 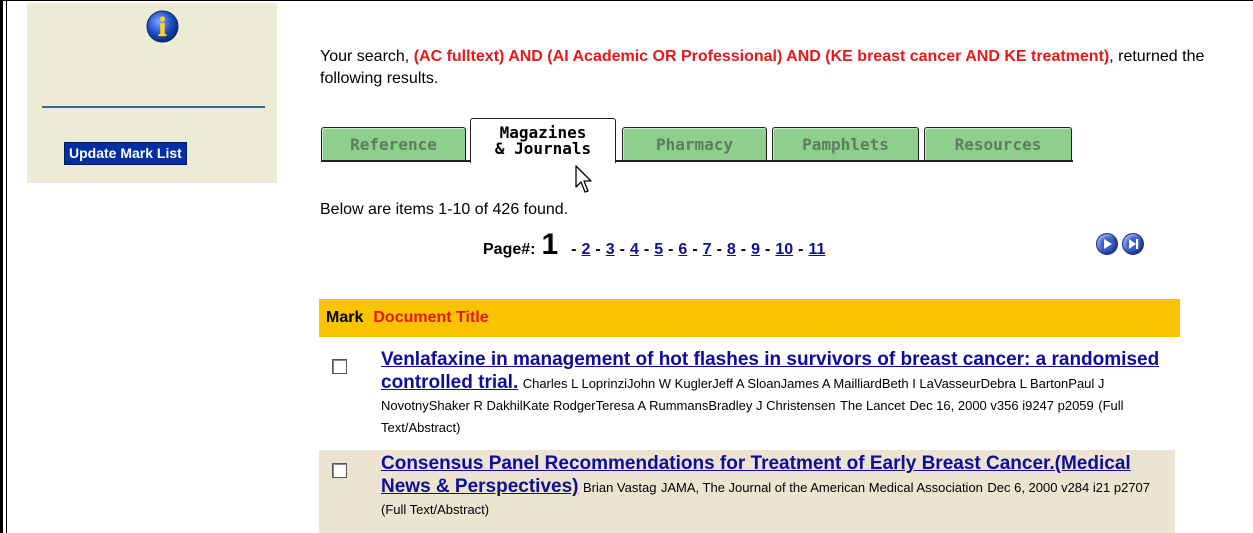 What do you see at coordinates (345, 317) in the screenshot?
I see `column-header-mark: Mark` at bounding box center [345, 317].